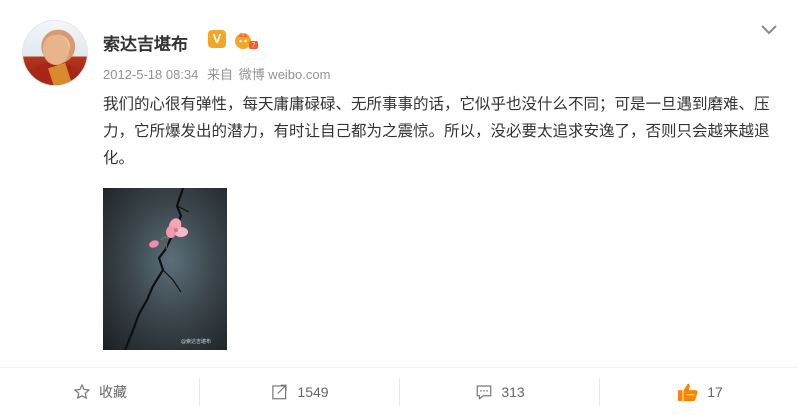 Image resolution: width=798 pixels, height=415 pixels. What do you see at coordinates (150, 74) in the screenshot?
I see `post-timestamp: 2012-5-18 08:34` at bounding box center [150, 74].